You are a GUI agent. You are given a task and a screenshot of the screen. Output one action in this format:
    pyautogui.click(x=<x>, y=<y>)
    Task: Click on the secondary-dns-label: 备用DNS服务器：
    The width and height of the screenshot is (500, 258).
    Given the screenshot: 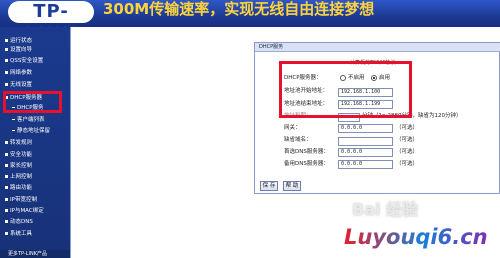 What is the action you would take?
    pyautogui.click(x=306, y=164)
    